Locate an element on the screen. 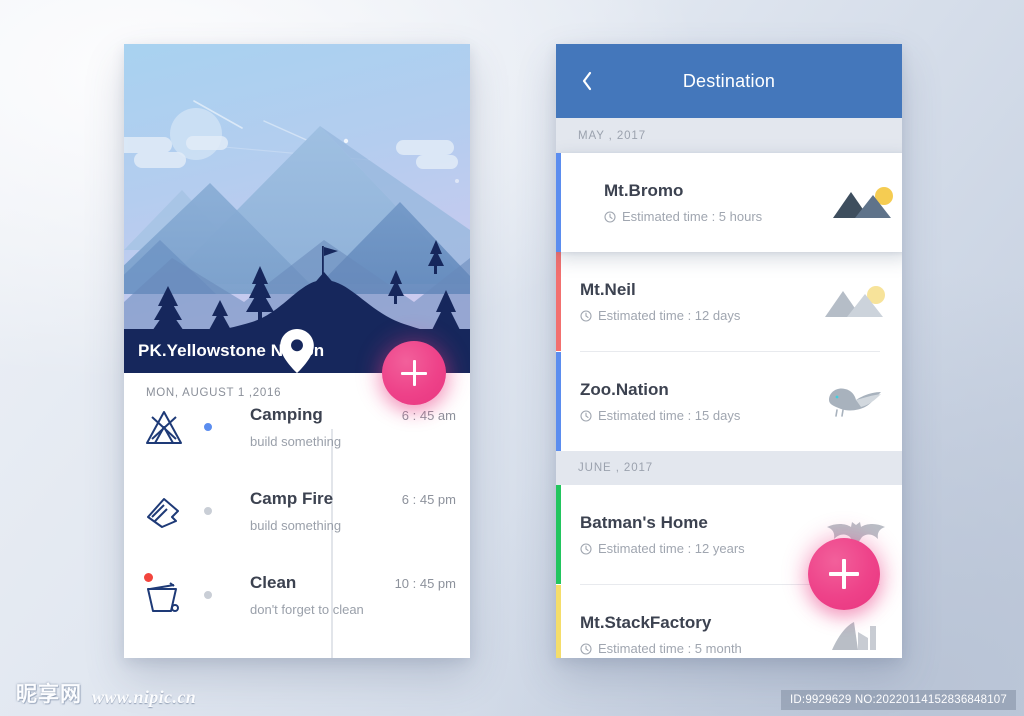  destination-header: Destination is located at coordinates (729, 81).